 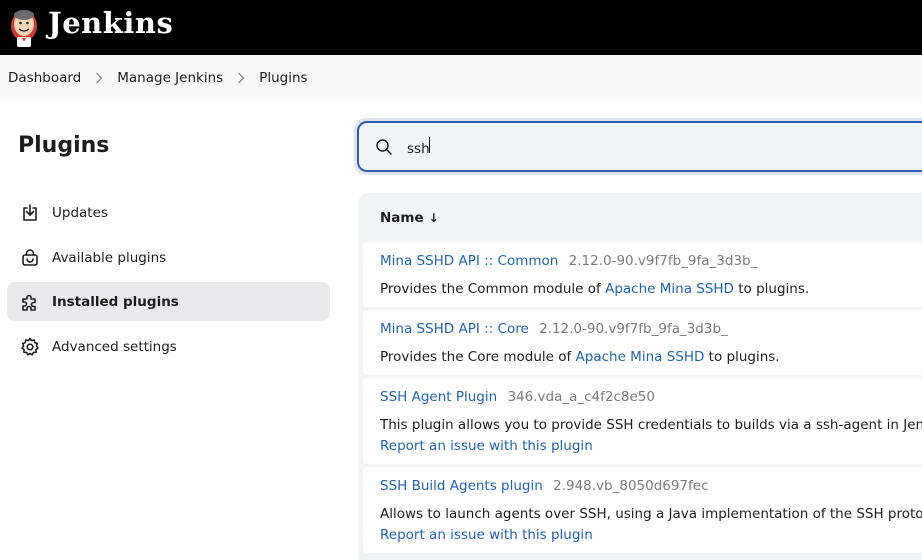 I want to click on app-name: Jenkins, so click(x=110, y=23).